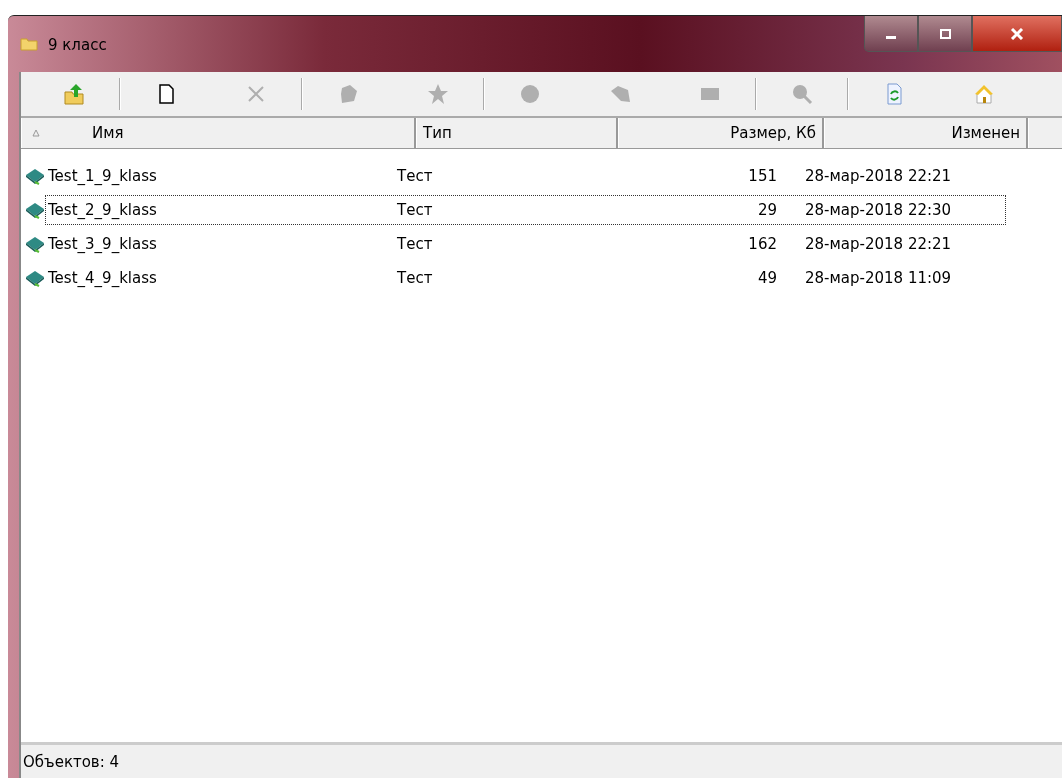 The image size is (1062, 778). What do you see at coordinates (926, 133) in the screenshot?
I see `column-header: Изменен` at bounding box center [926, 133].